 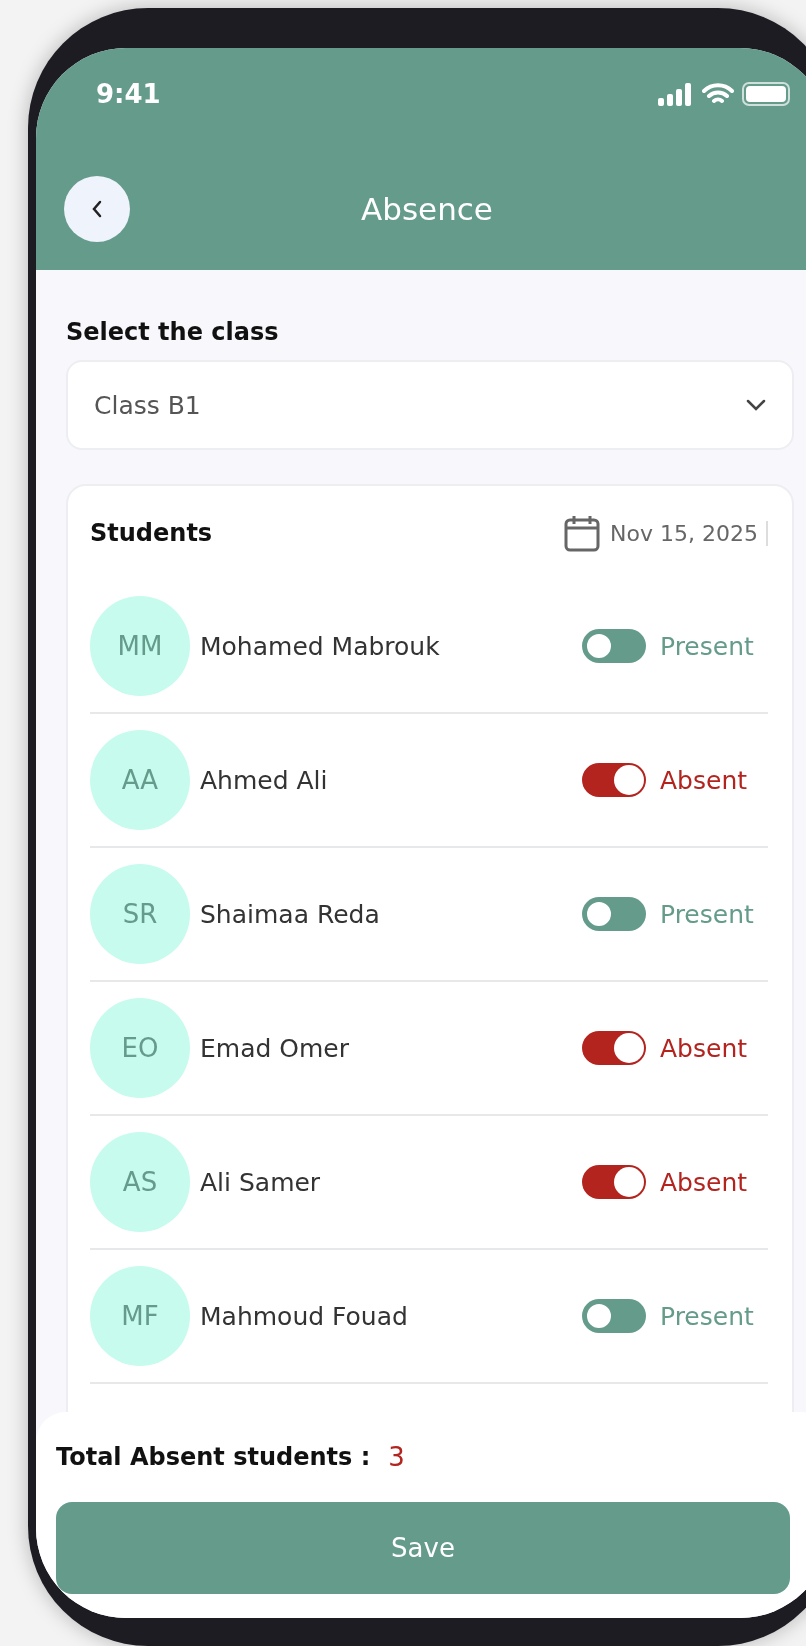 I want to click on avatar-initials: AS, so click(x=140, y=1182).